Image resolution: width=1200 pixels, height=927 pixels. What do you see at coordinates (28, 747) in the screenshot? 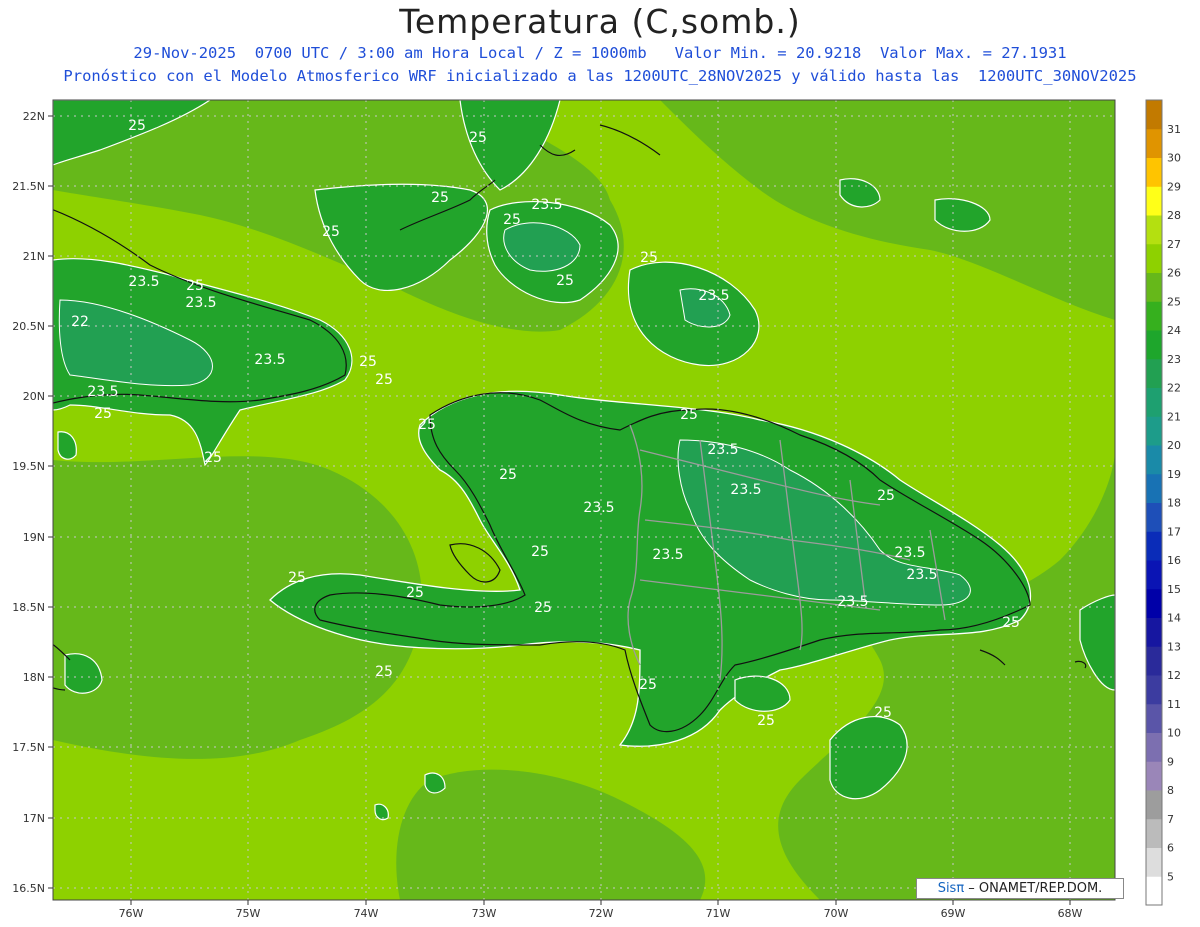
I see `lat-tick-label: 17.5N` at bounding box center [28, 747].